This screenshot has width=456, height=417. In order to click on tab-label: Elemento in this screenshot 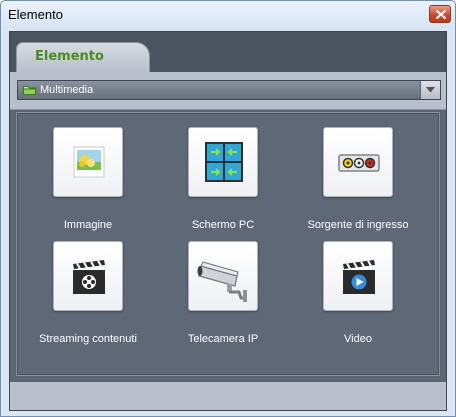, I will do `click(69, 56)`.